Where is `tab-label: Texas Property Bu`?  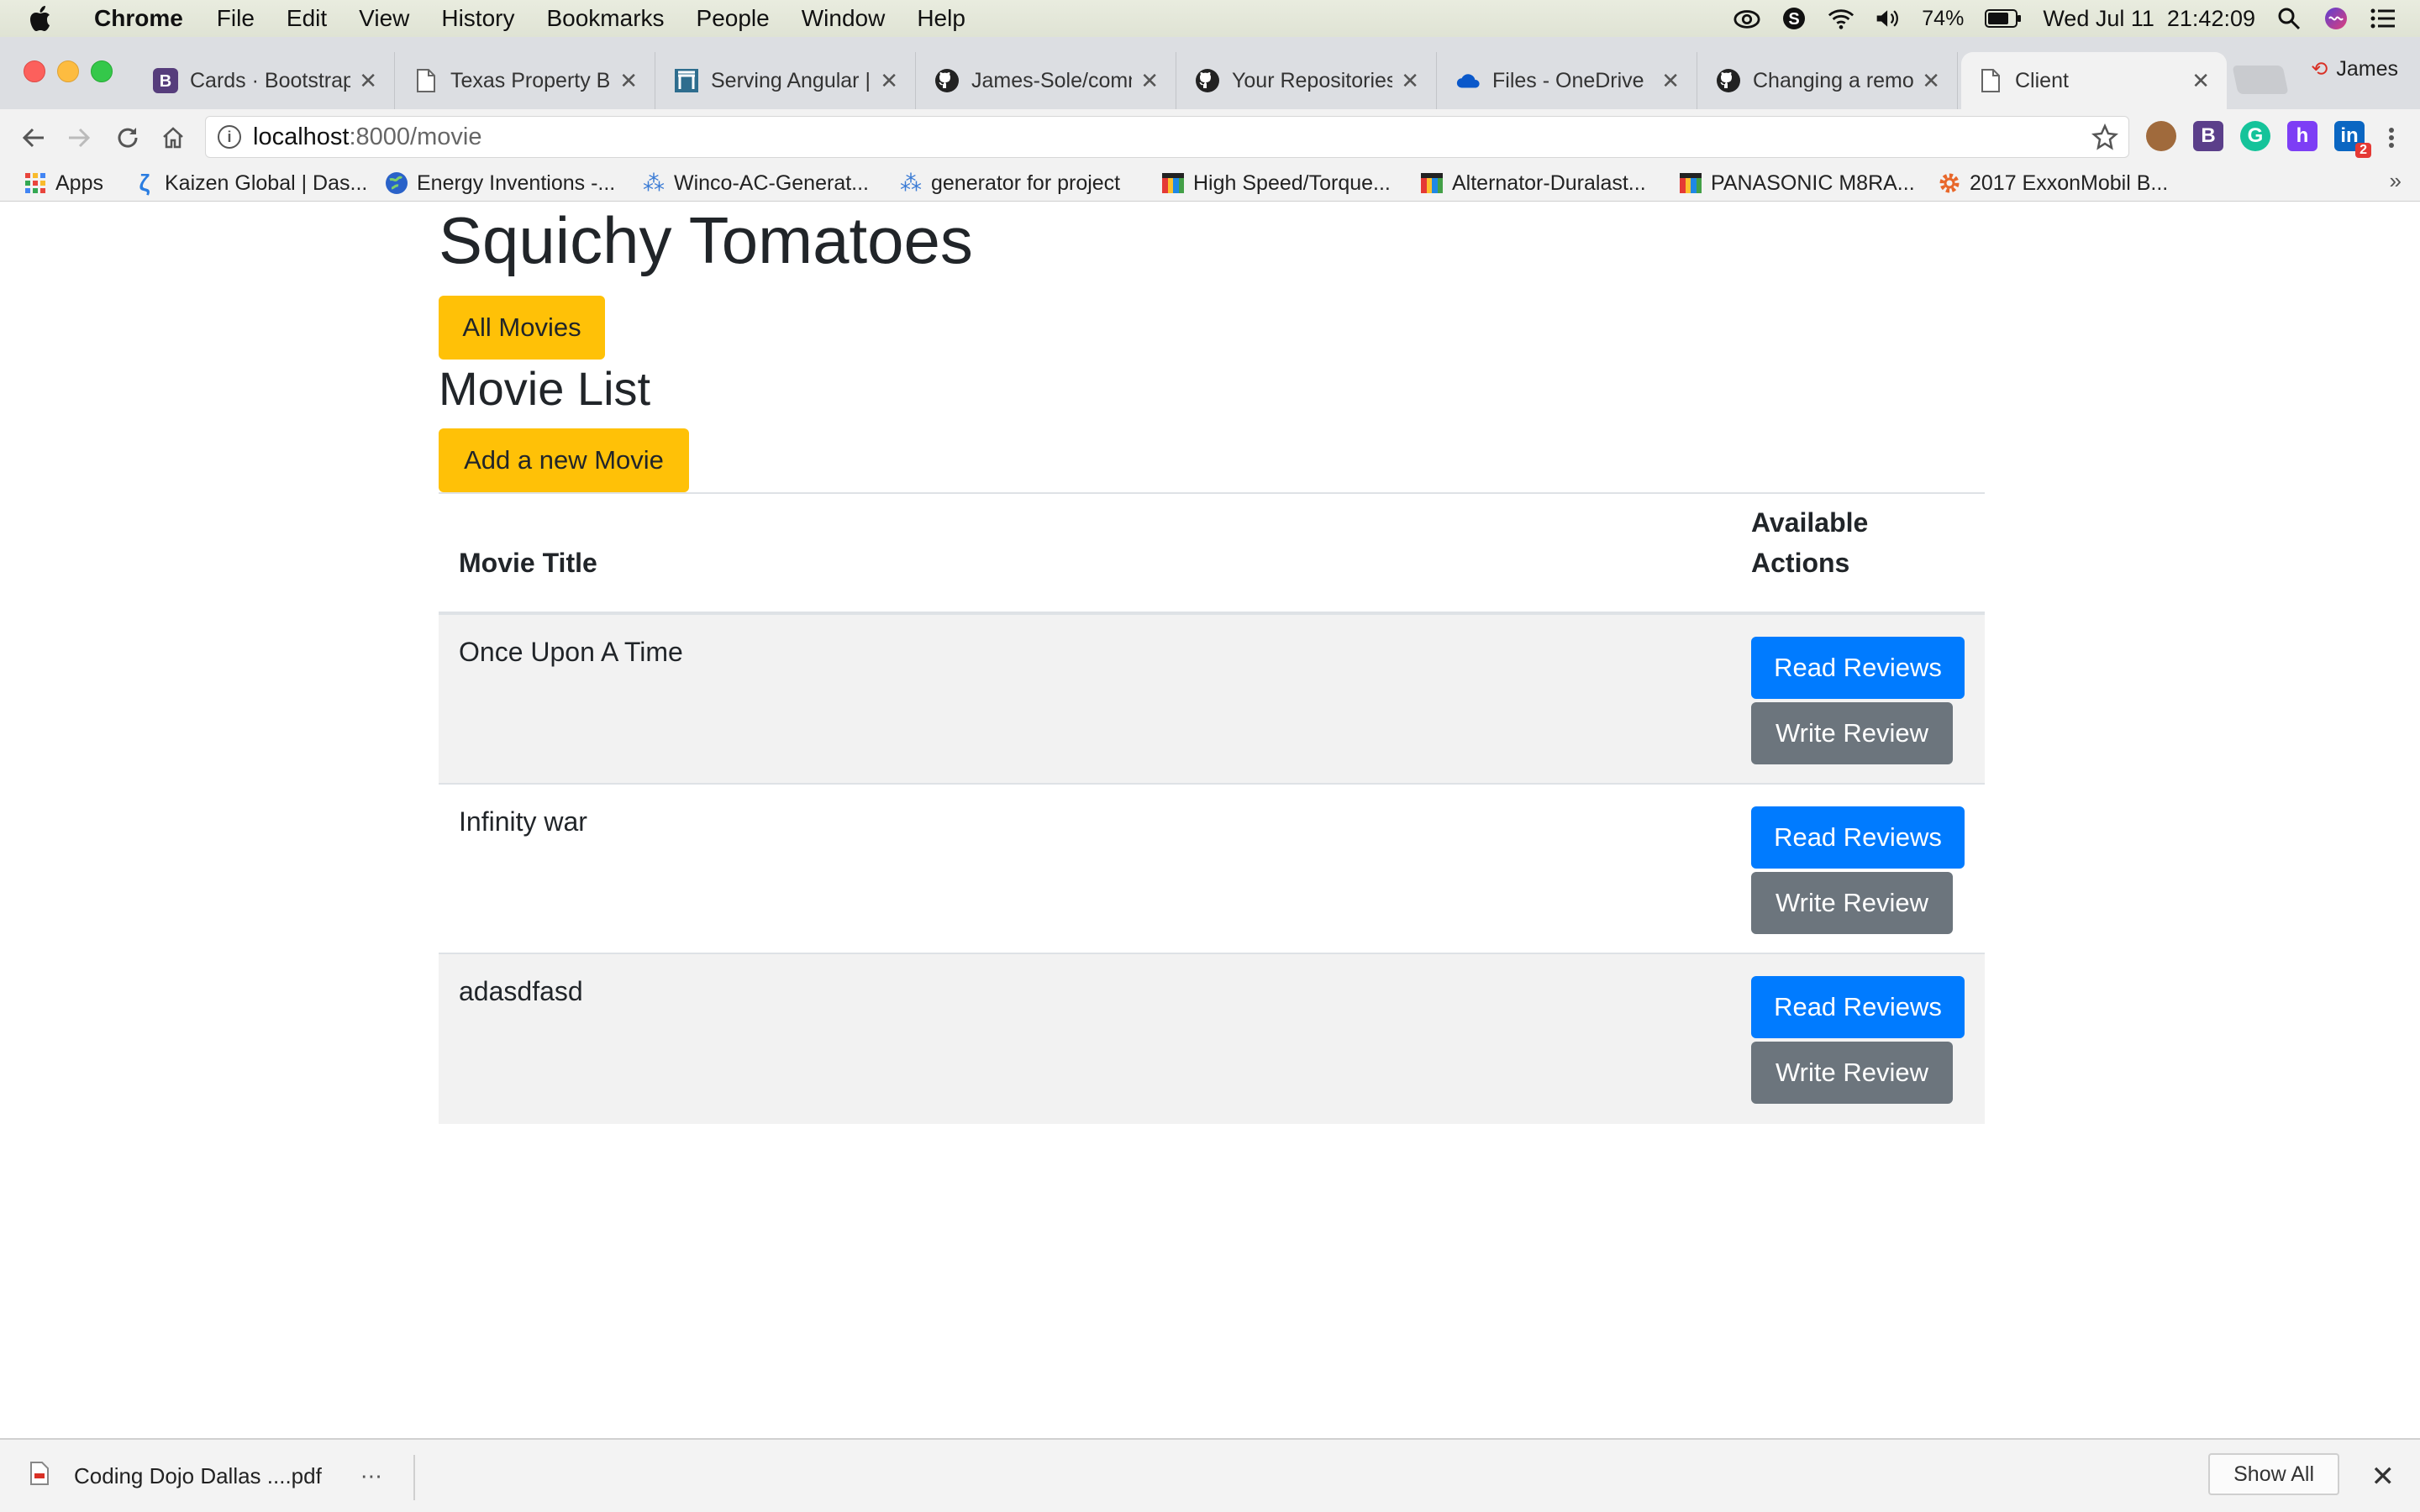
tab-label: Texas Property Bu is located at coordinates (531, 80).